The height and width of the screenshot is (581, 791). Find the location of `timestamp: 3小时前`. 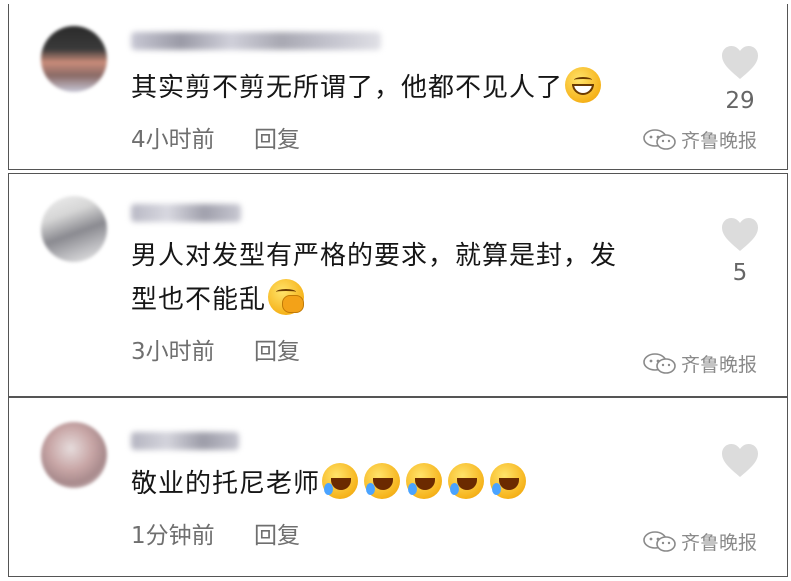

timestamp: 3小时前 is located at coordinates (173, 352).